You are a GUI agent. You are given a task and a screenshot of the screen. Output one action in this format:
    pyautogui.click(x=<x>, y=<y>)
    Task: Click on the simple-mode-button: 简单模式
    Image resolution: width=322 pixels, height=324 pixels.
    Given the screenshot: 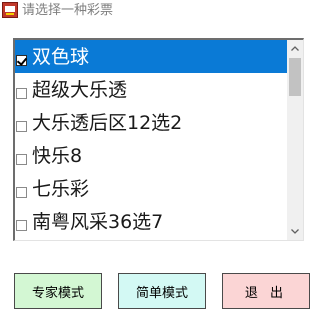 What is the action you would take?
    pyautogui.click(x=162, y=291)
    